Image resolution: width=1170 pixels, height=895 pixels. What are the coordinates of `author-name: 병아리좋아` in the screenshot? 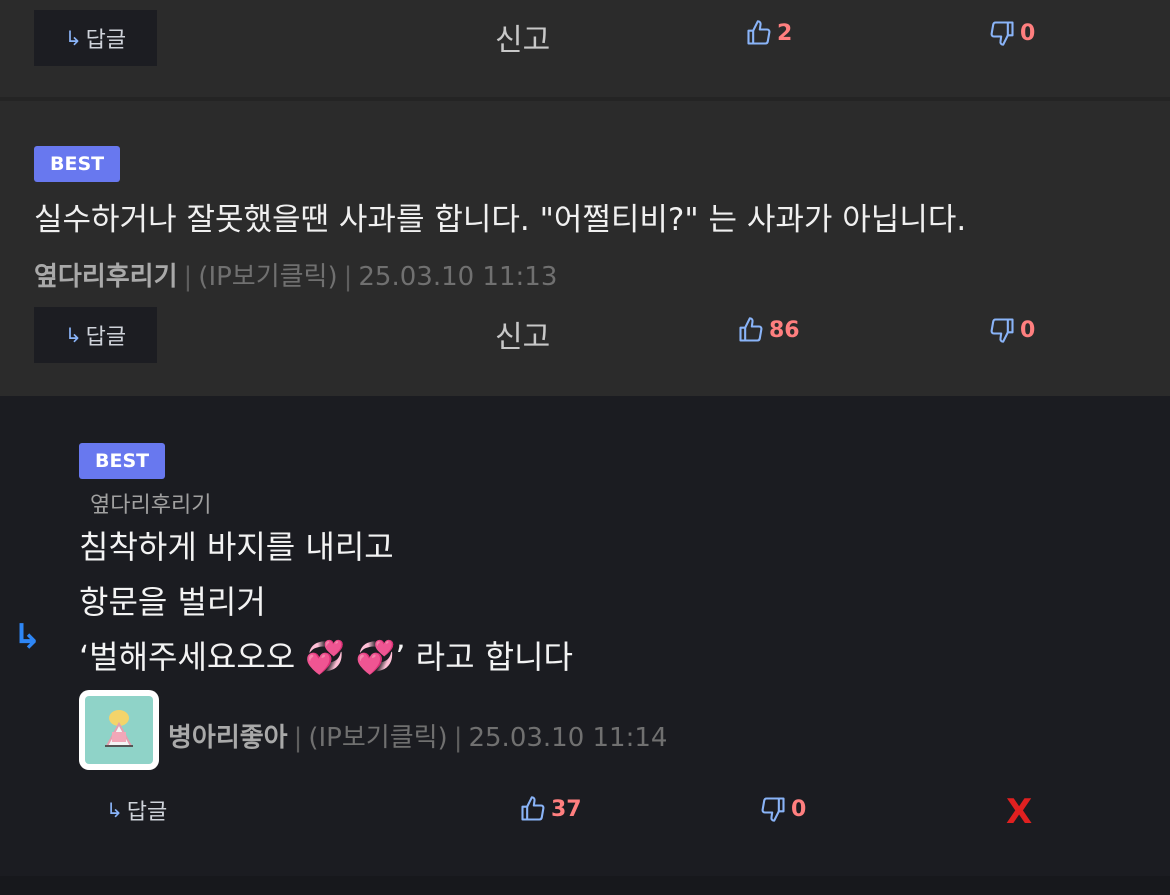 It's located at (228, 738).